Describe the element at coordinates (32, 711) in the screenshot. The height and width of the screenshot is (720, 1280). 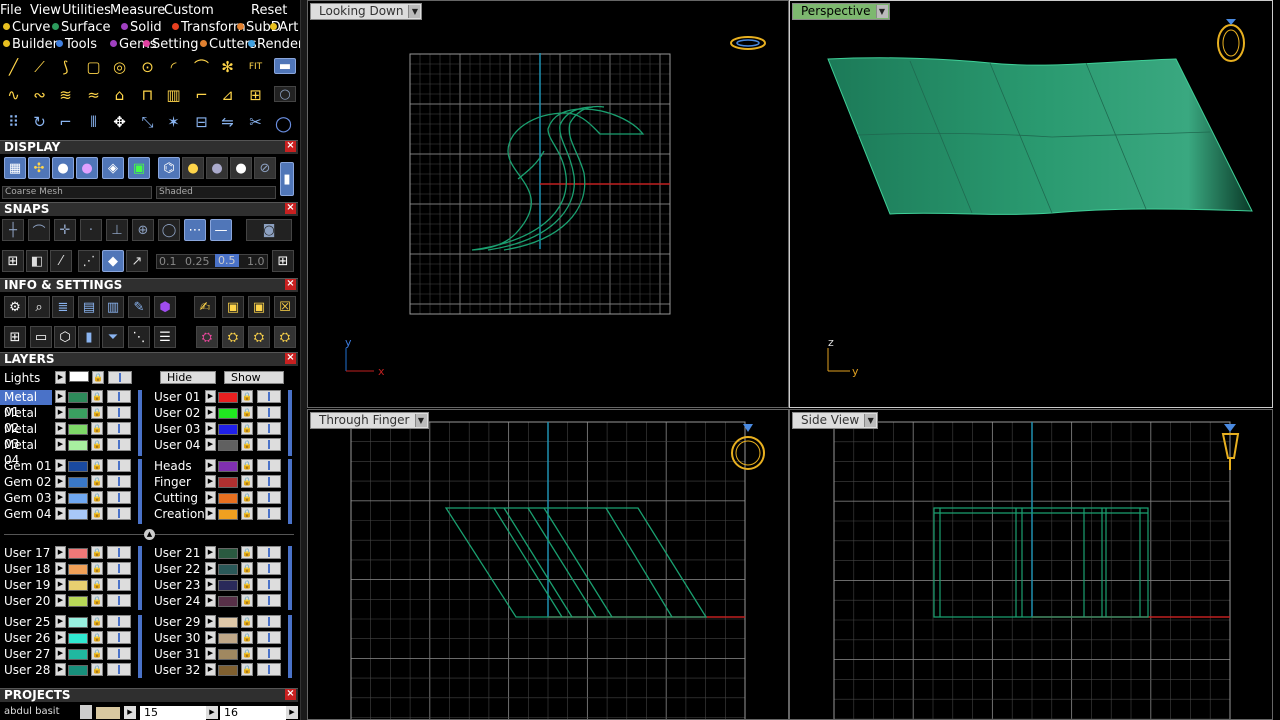
I see `project-name: abdul basit` at that location.